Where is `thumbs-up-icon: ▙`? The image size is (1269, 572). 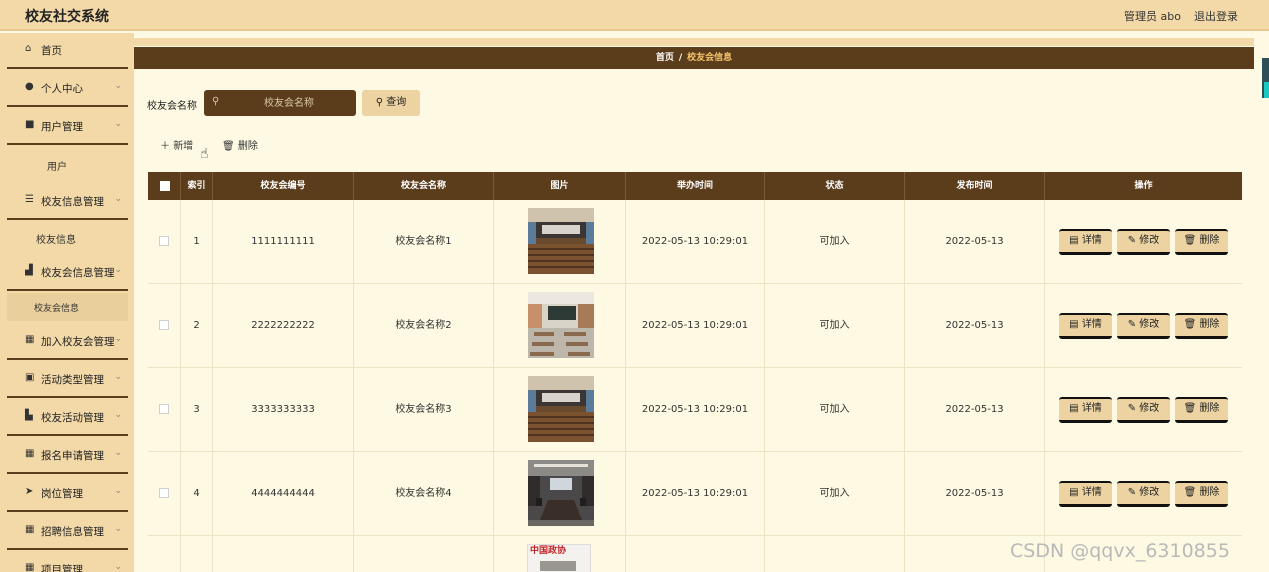
thumbs-up-icon: ▙ is located at coordinates (29, 415).